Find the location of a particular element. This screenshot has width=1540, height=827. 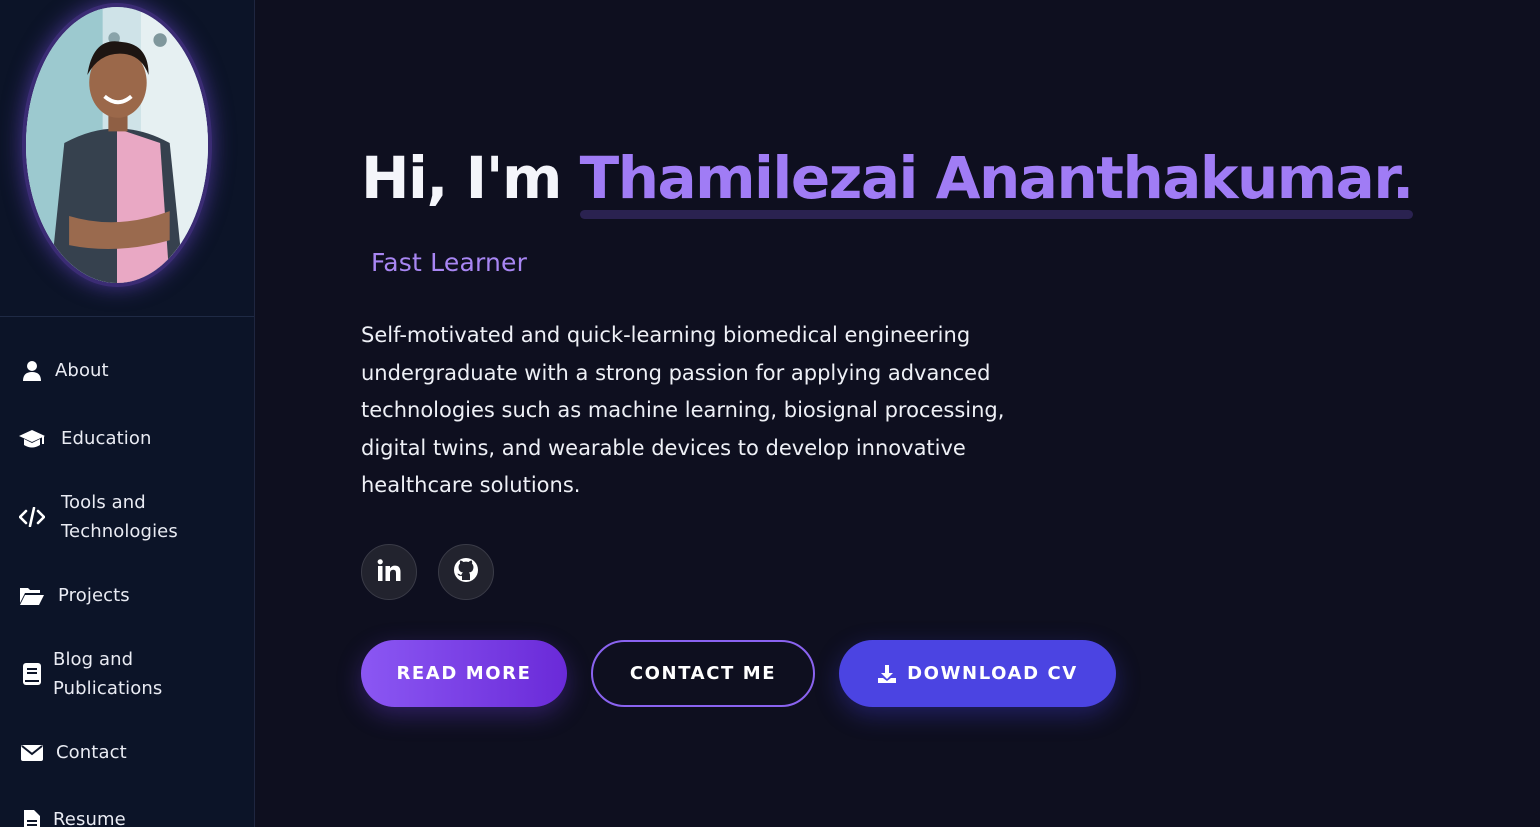

profile-avatar is located at coordinates (117, 145).